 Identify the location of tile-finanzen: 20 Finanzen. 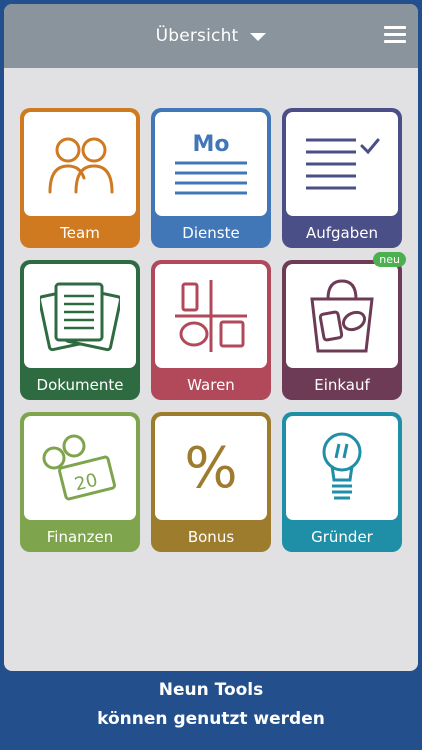
(80, 482).